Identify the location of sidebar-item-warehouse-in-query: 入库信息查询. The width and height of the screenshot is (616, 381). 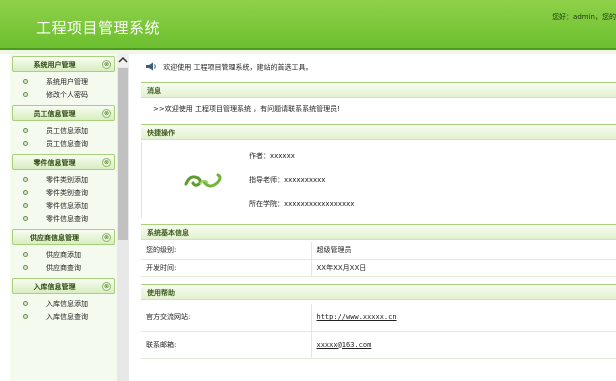
(63, 316).